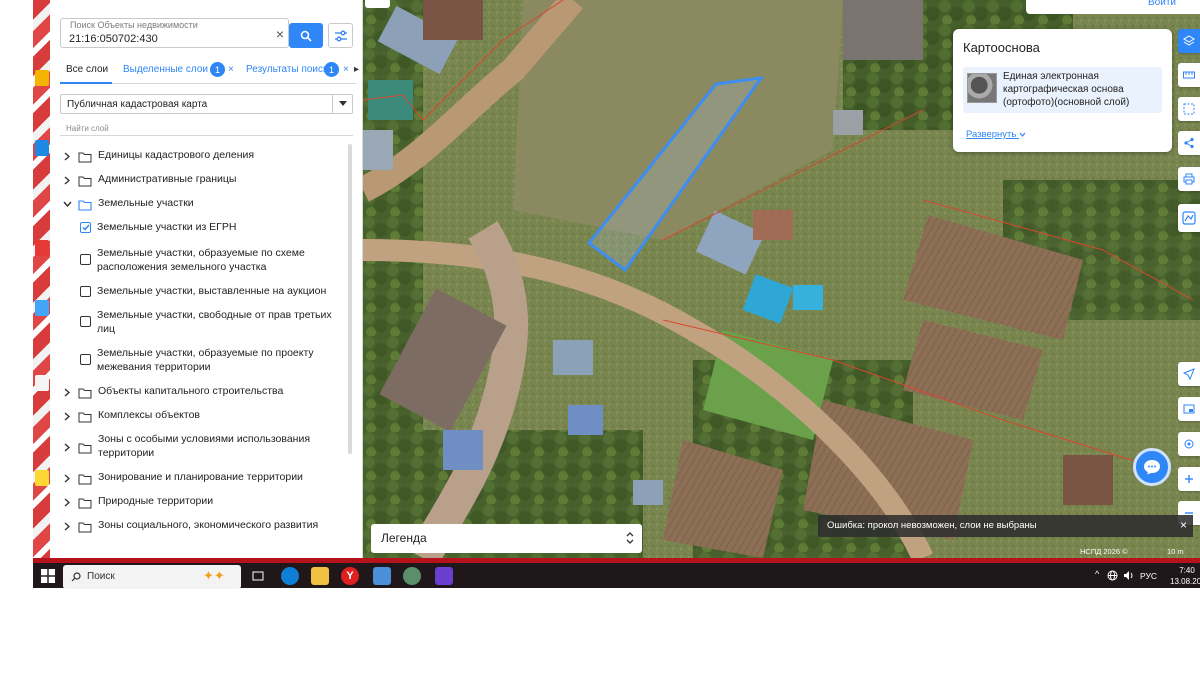 The height and width of the screenshot is (675, 1200). Describe the element at coordinates (506, 538) in the screenshot. I see `legend-dropdown: Легенда` at that location.